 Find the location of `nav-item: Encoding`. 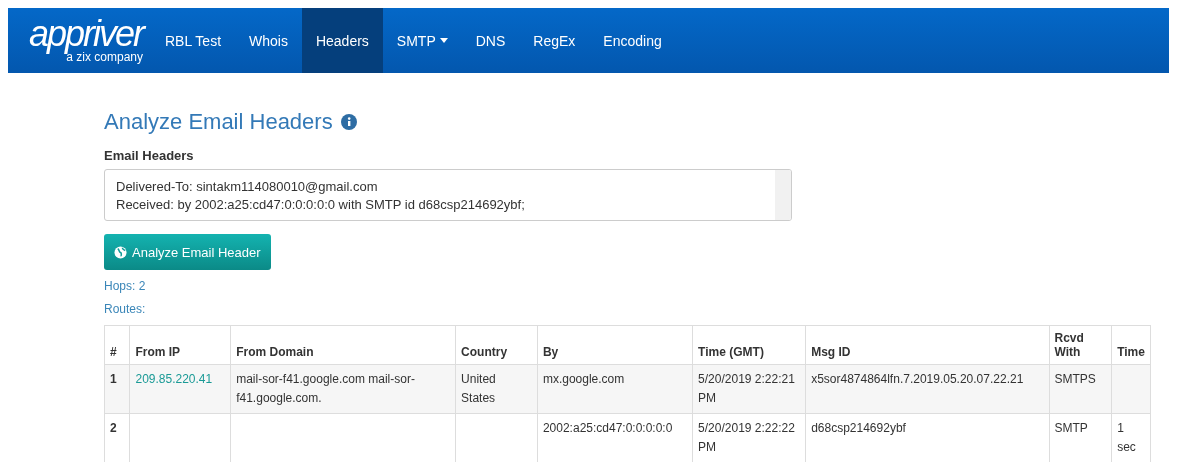

nav-item: Encoding is located at coordinates (632, 40).